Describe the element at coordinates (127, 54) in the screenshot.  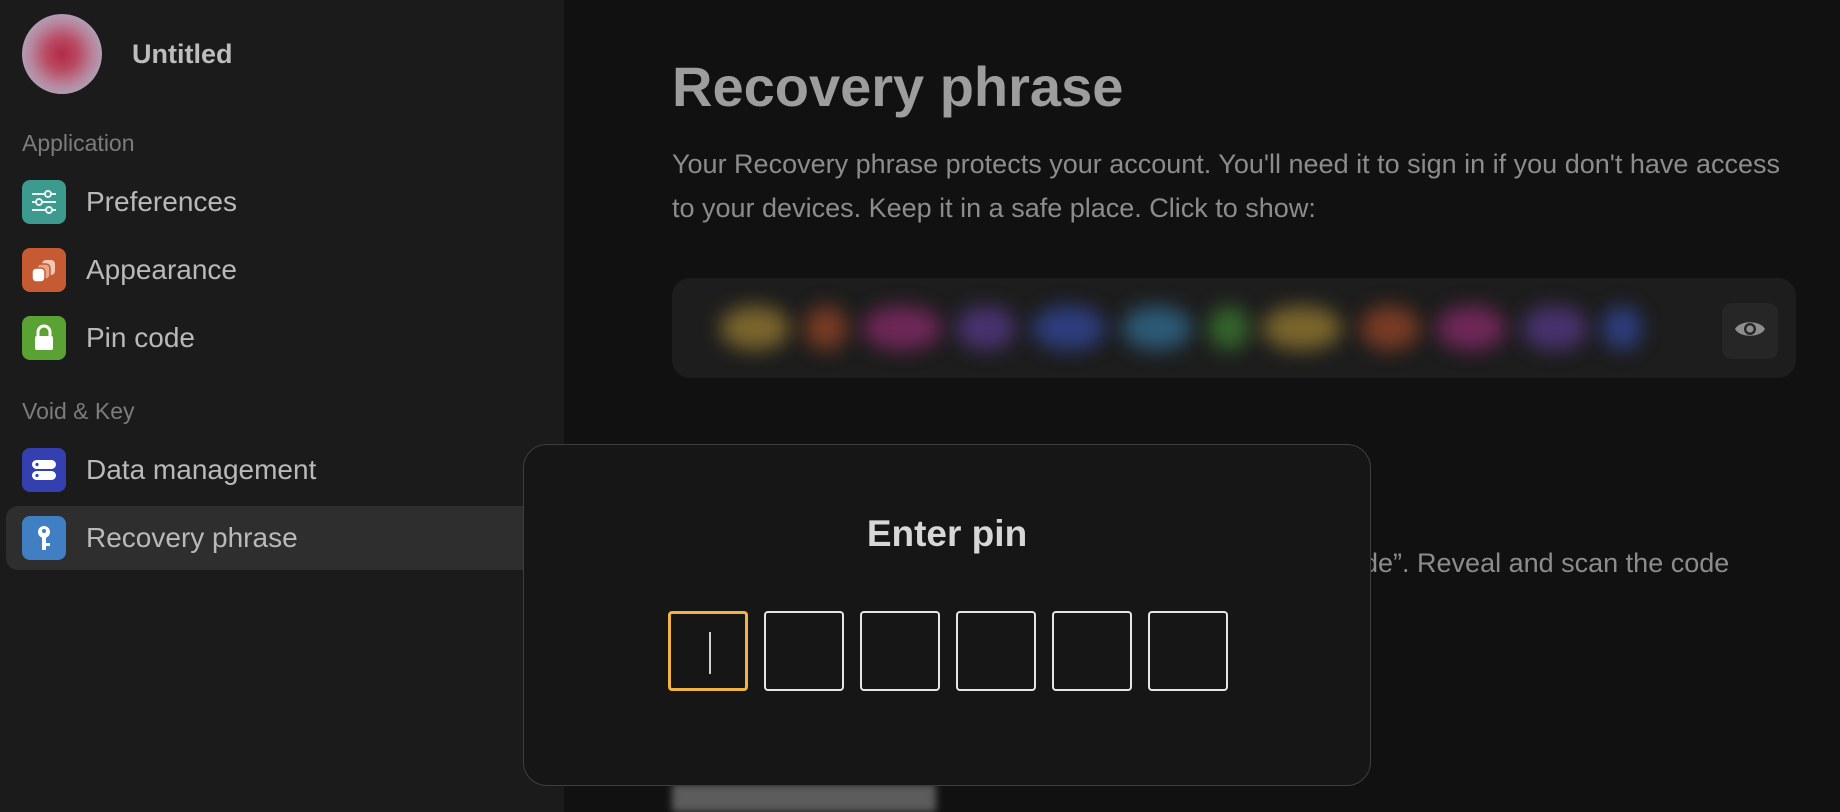
I see `profile: Untitled` at that location.